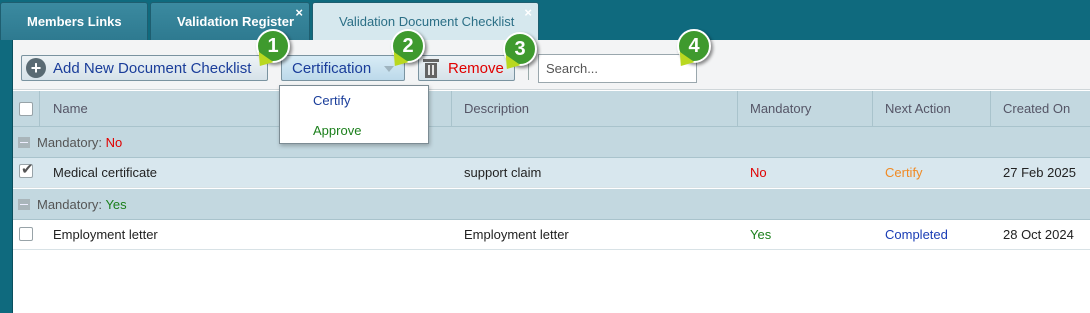 This screenshot has height=313, width=1090. I want to click on certification-menu: Certify Approve, so click(354, 114).